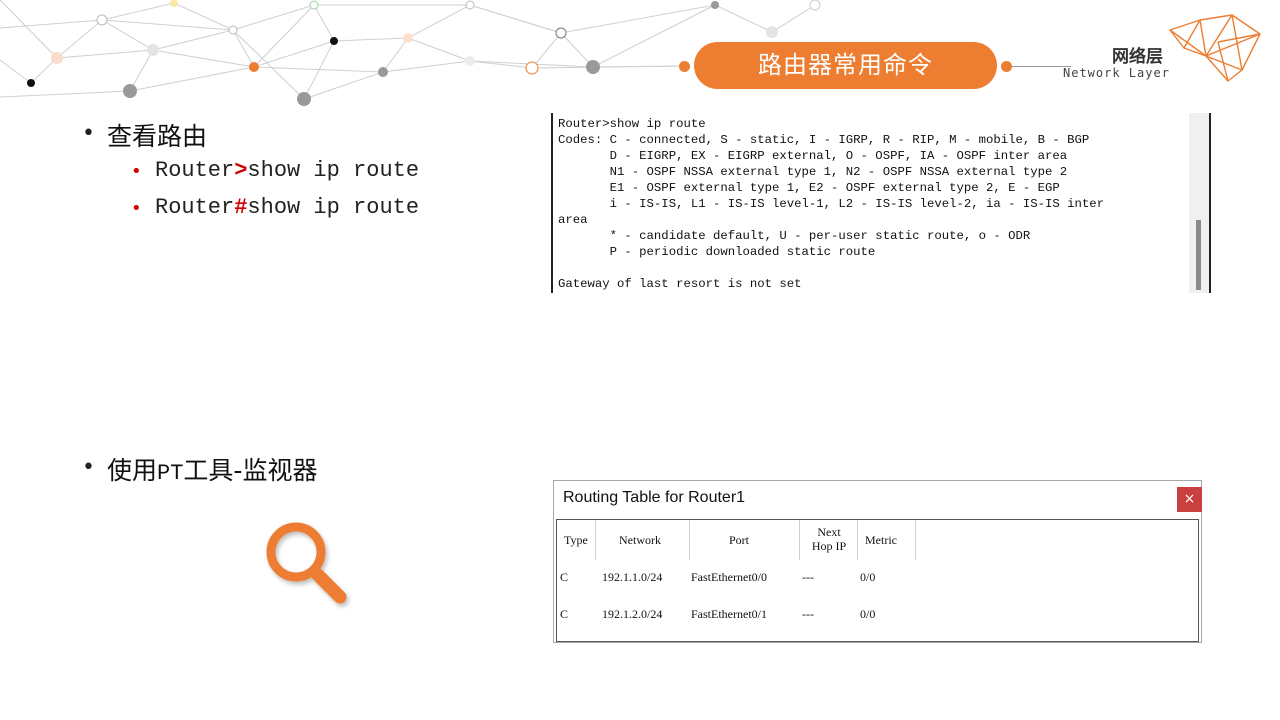  What do you see at coordinates (250, 470) in the screenshot?
I see `bullet-text-part2: 工具-监视器` at bounding box center [250, 470].